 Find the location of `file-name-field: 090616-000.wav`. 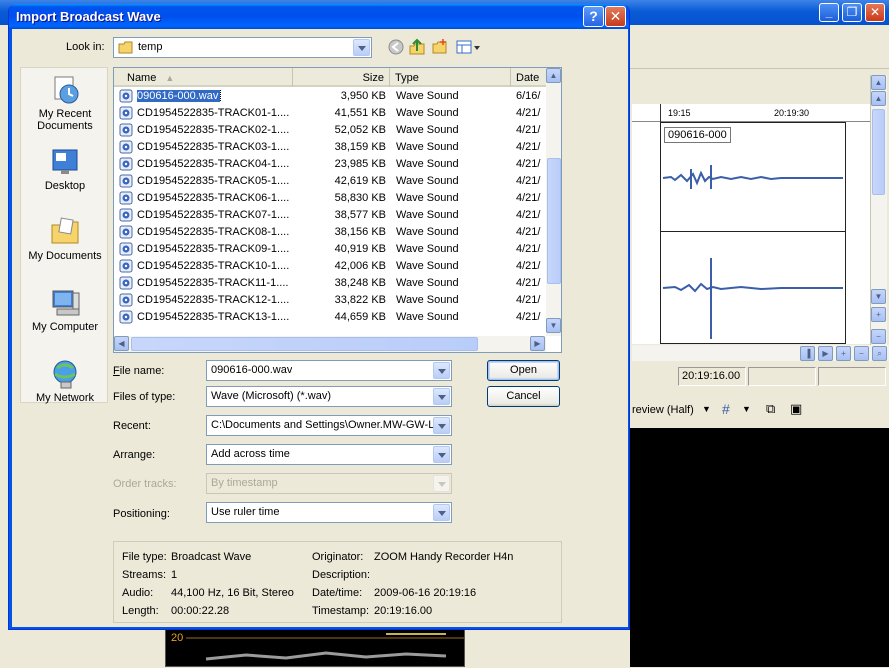

file-name-field: 090616-000.wav is located at coordinates (329, 370).